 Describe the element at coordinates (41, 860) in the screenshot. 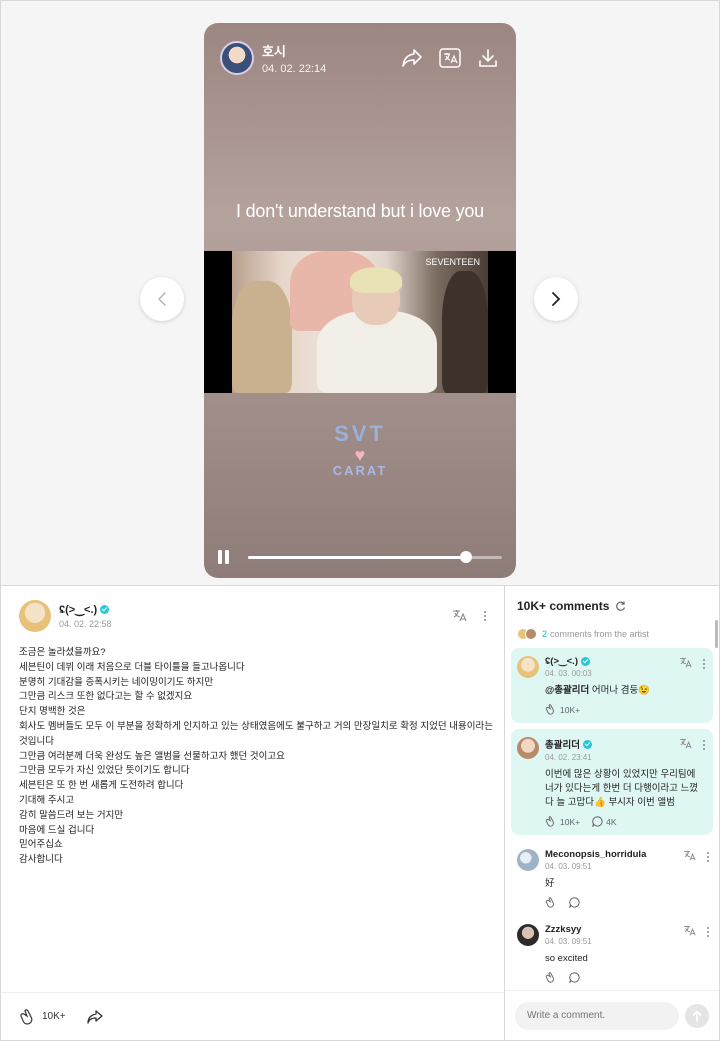

I see `post-text-line: 감사합니다` at that location.